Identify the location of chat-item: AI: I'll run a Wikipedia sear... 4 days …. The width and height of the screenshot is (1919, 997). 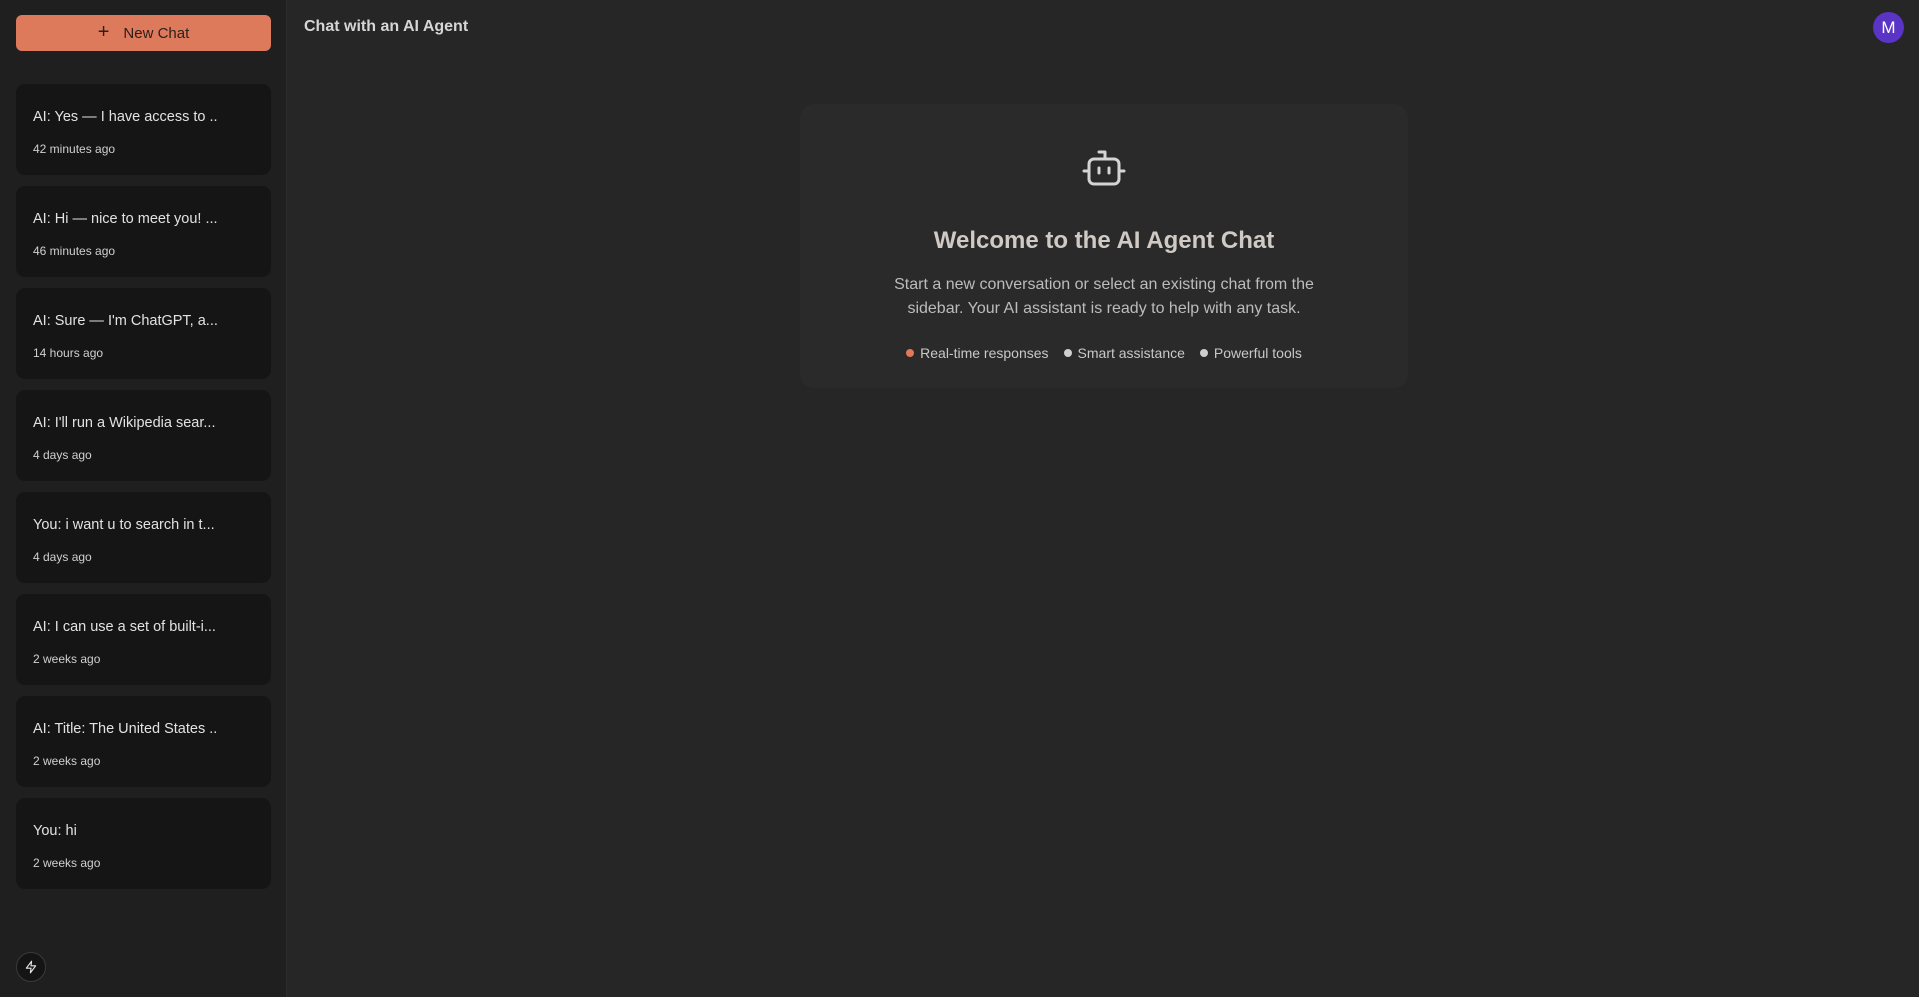
(143, 435).